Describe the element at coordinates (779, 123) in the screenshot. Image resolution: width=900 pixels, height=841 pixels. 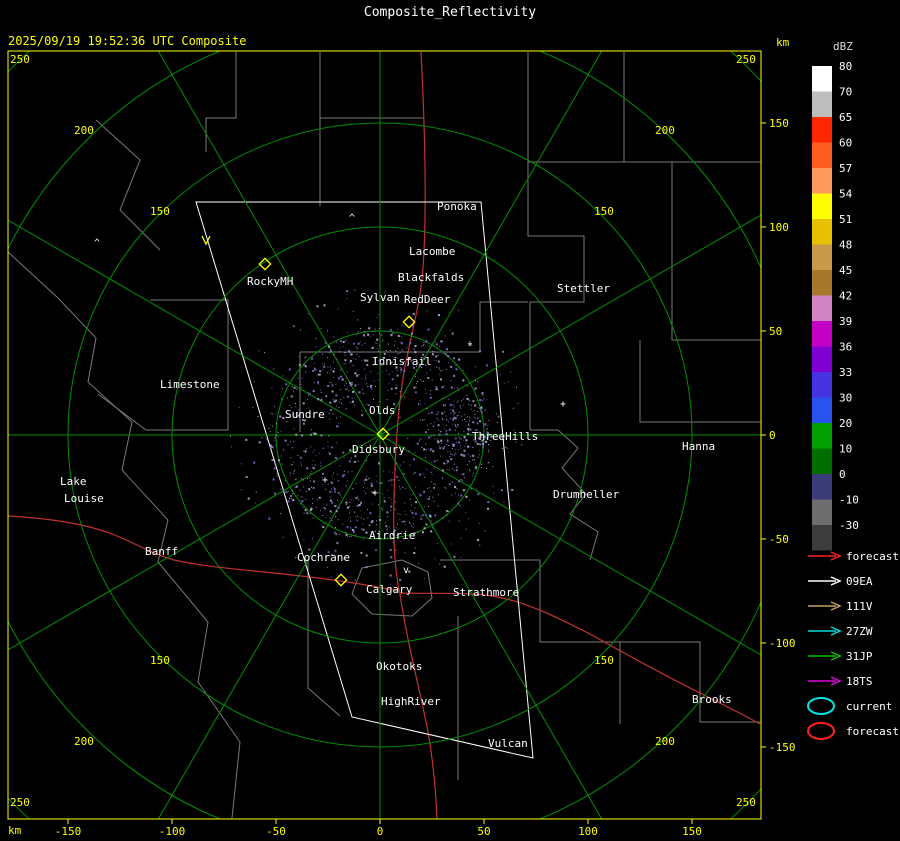
I see `right-axis-label: 150` at that location.